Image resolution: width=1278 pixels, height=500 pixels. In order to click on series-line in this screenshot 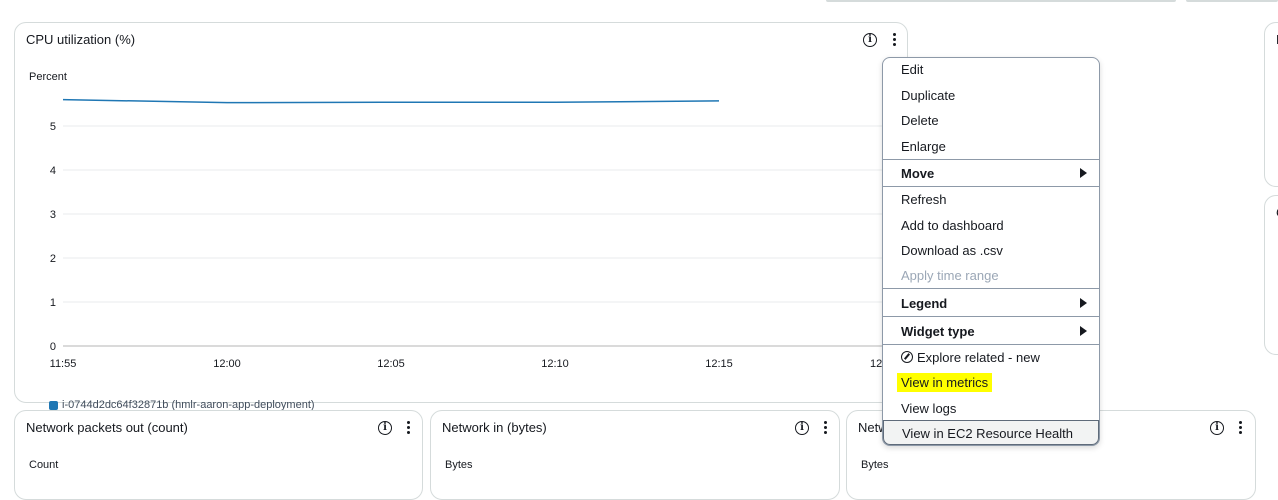, I will do `click(391, 101)`.